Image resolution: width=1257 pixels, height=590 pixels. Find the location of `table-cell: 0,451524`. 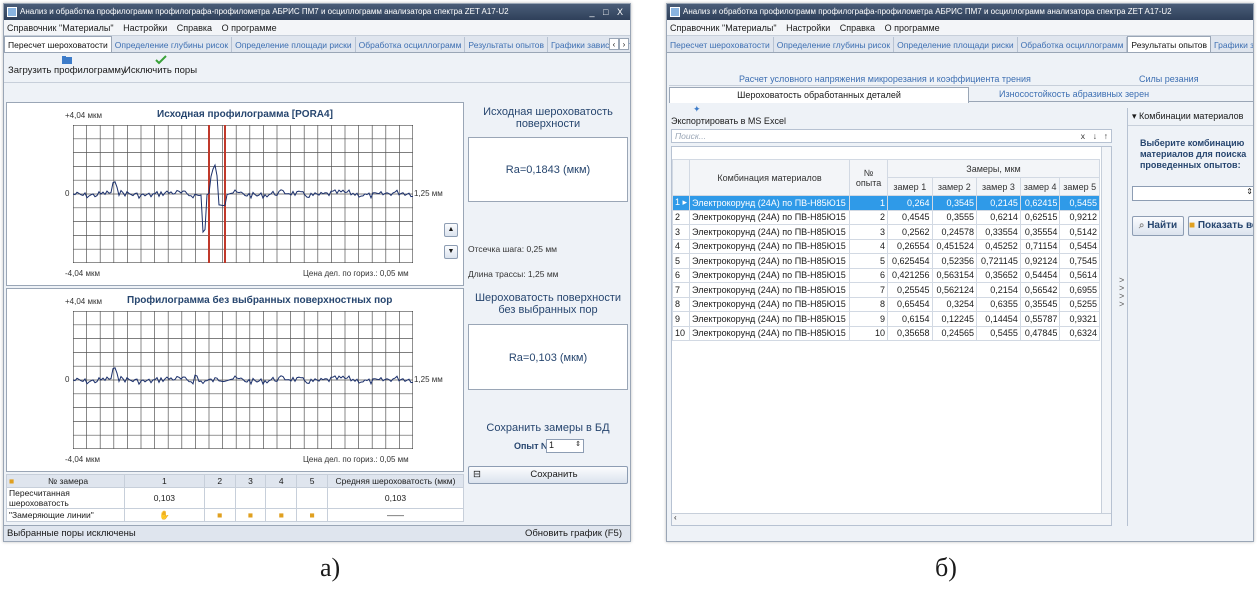

table-cell: 0,451524 is located at coordinates (954, 246).